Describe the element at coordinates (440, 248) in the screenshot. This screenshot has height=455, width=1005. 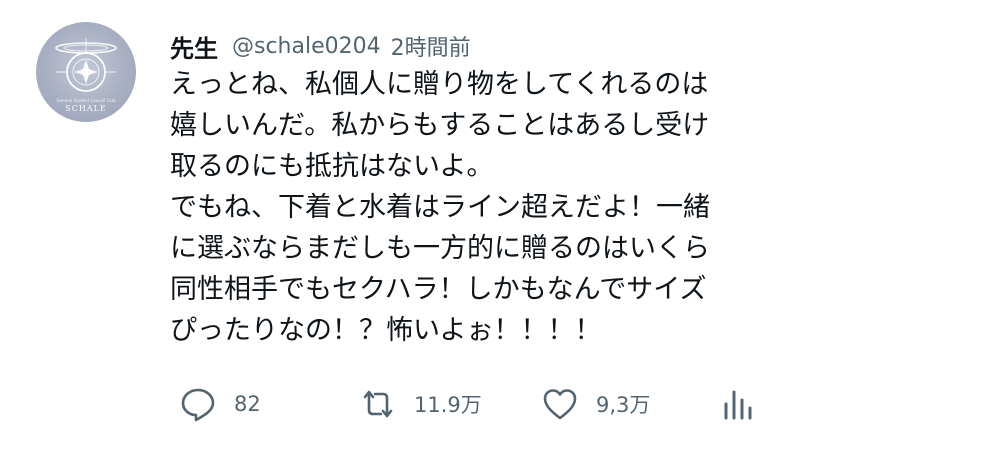
I see `tweet-text-line: に選ぶならまだしも一方的に贈るのはいくら` at that location.